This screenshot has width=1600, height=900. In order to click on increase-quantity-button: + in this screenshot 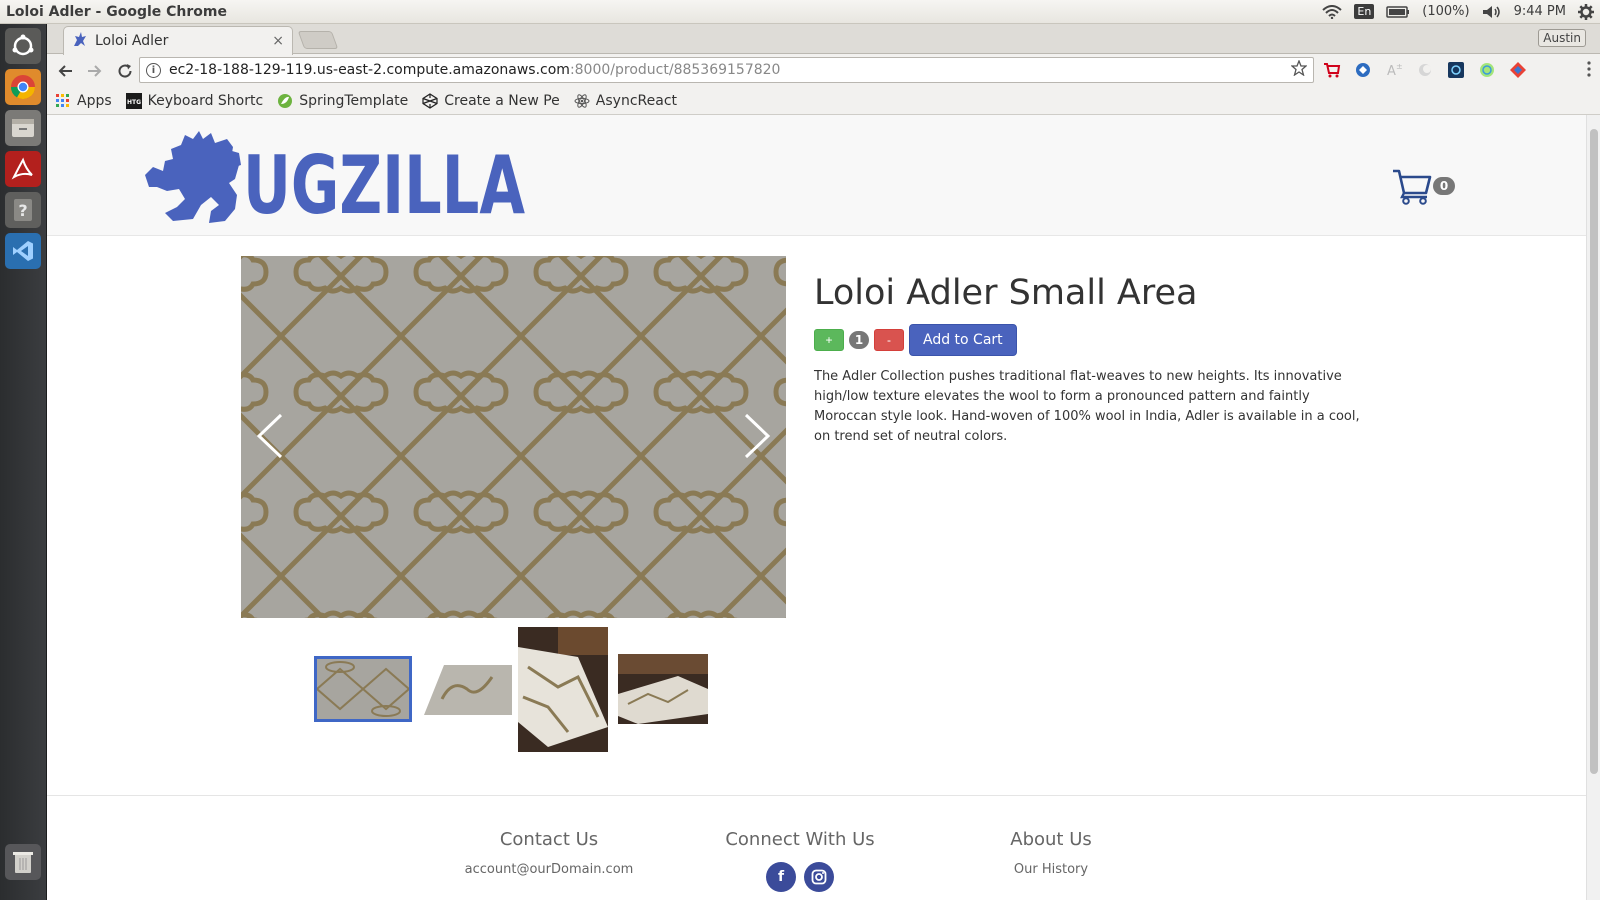, I will do `click(829, 340)`.